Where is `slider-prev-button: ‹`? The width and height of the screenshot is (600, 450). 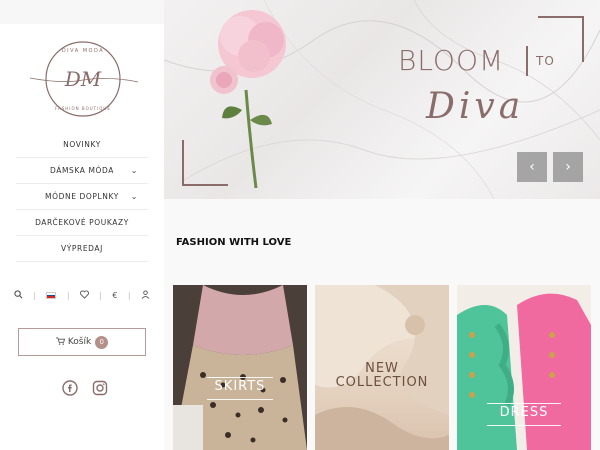 slider-prev-button: ‹ is located at coordinates (532, 167).